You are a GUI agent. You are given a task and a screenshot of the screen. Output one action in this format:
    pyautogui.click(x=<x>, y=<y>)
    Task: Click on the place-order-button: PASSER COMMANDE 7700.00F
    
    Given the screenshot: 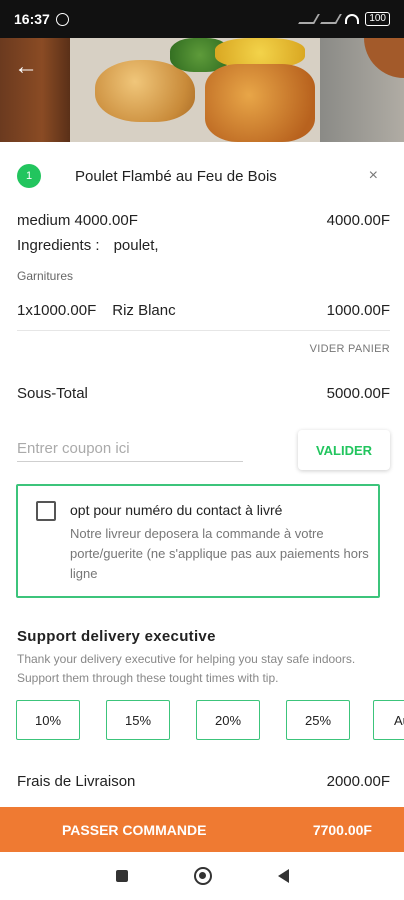 What is the action you would take?
    pyautogui.click(x=202, y=829)
    